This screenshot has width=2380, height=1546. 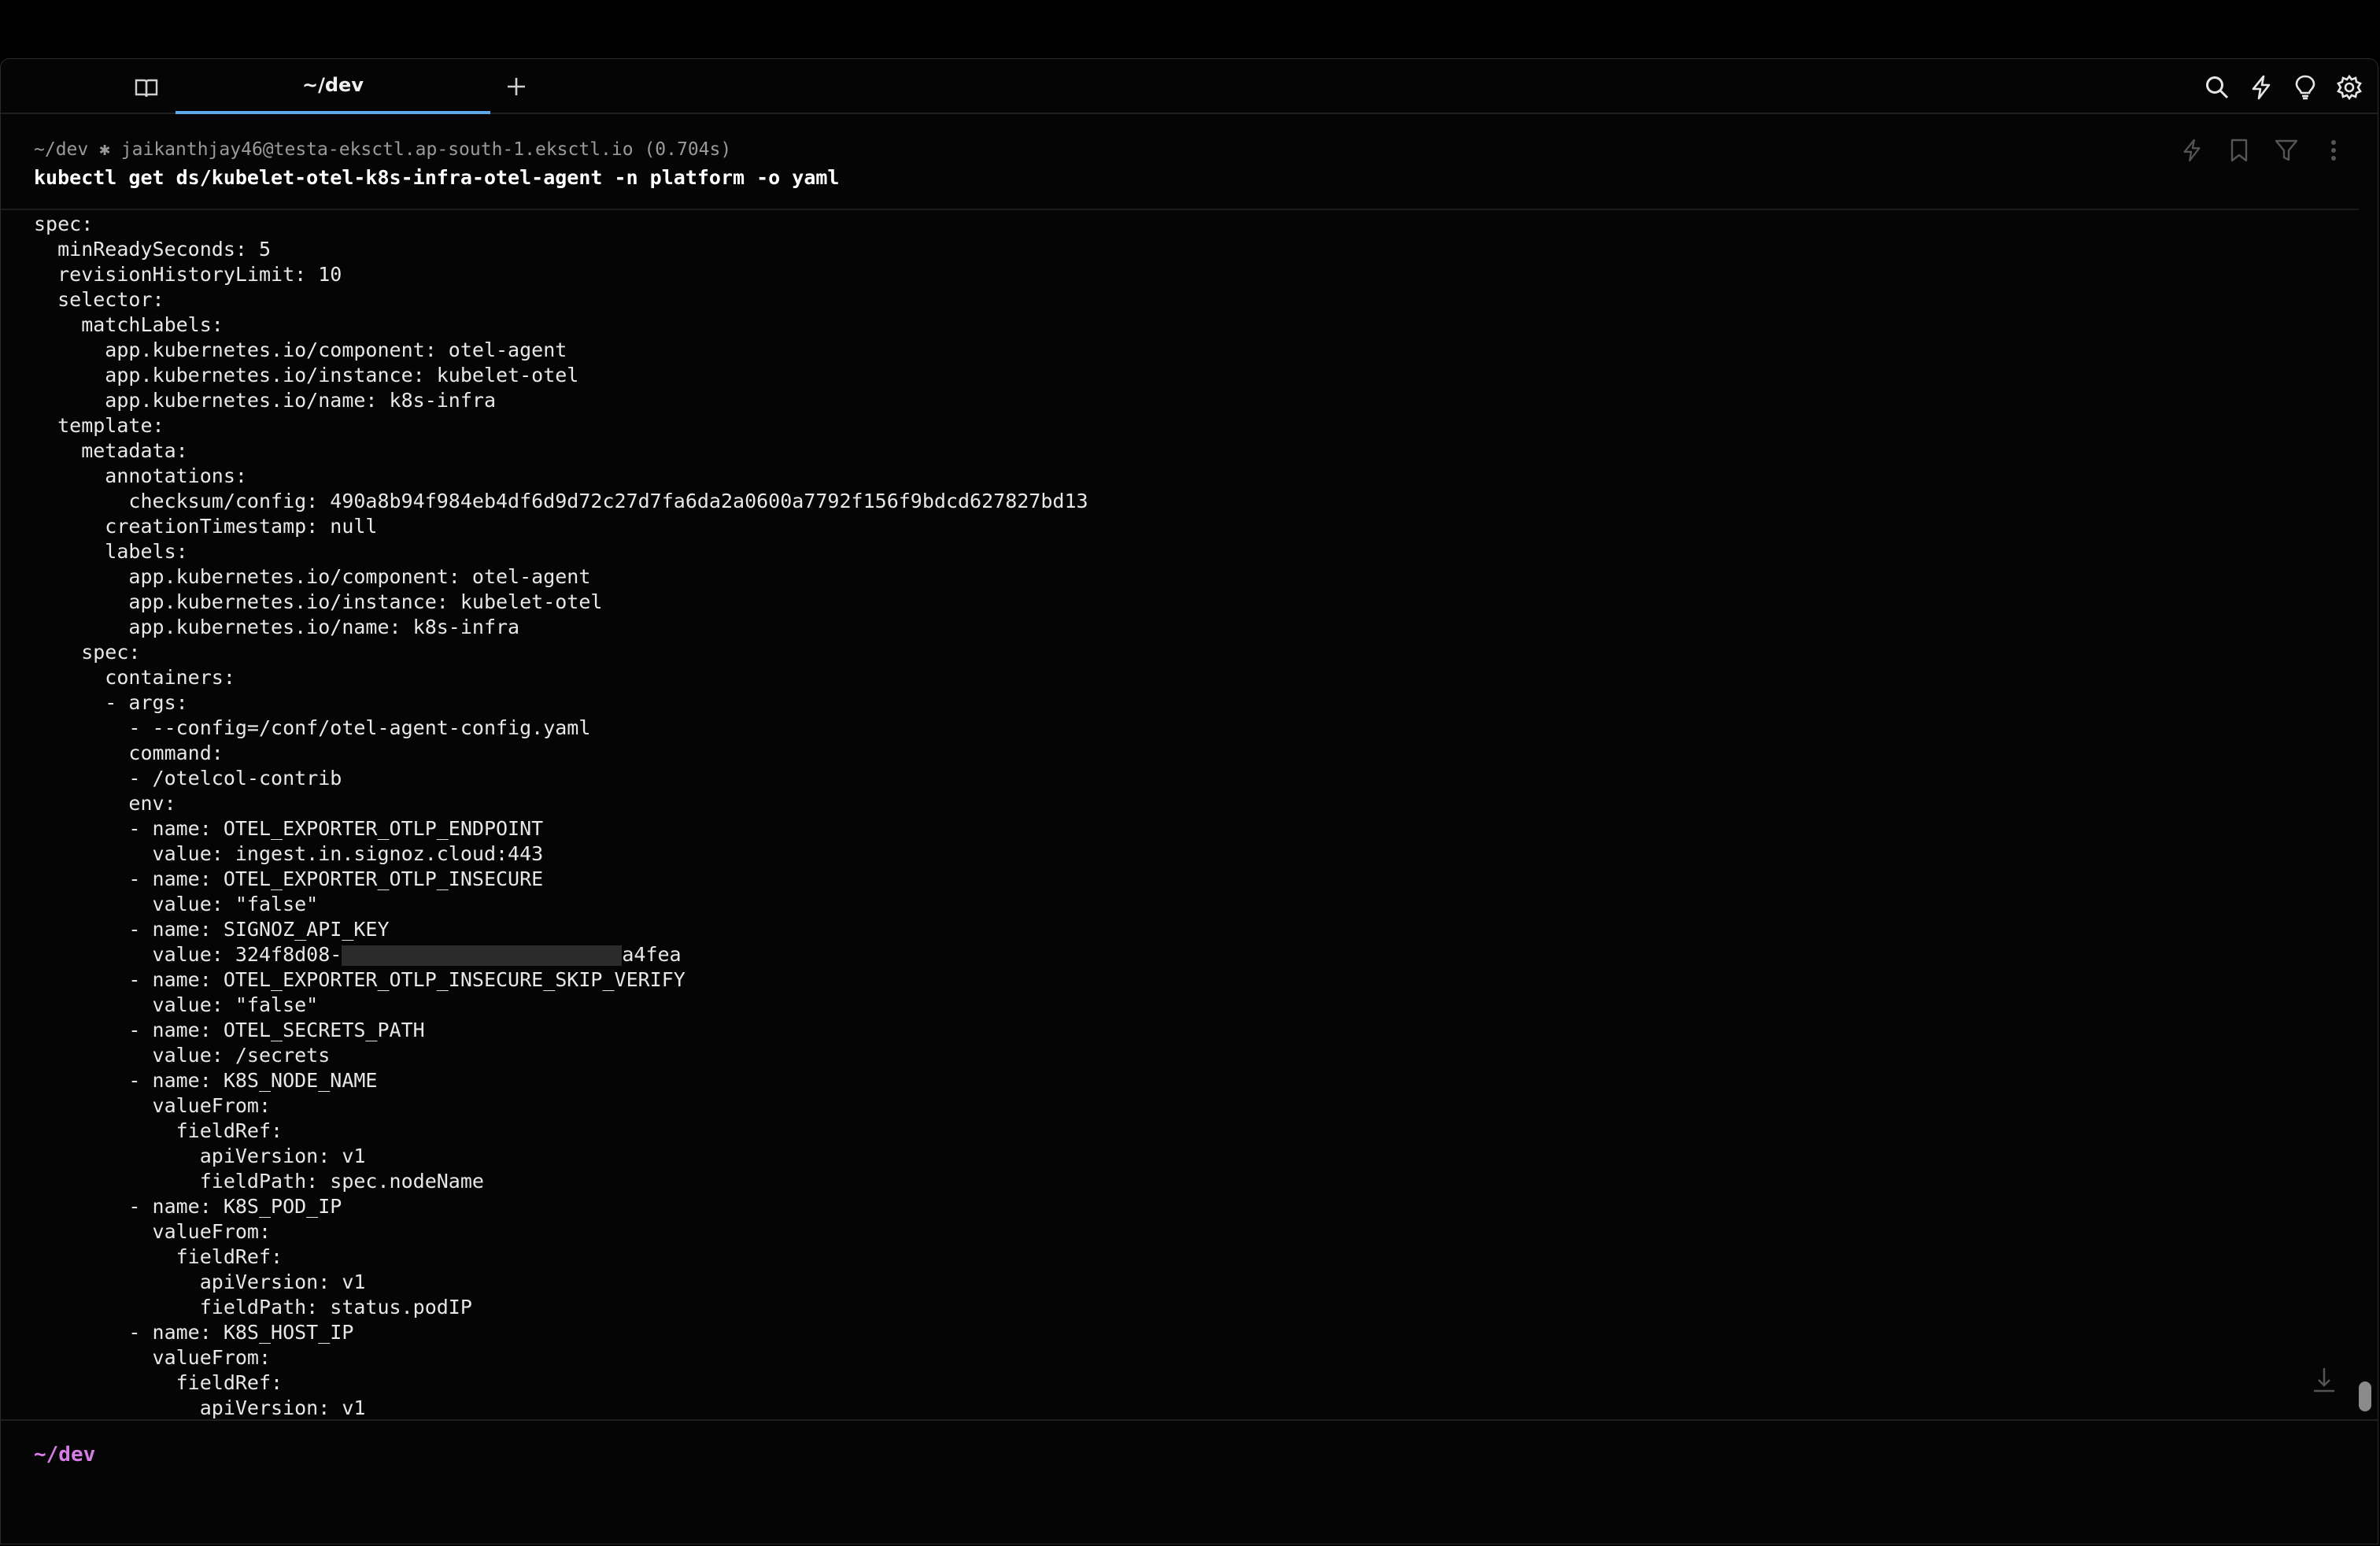 What do you see at coordinates (188, 954) in the screenshot?
I see `output-text: value: 324f8d08-` at bounding box center [188, 954].